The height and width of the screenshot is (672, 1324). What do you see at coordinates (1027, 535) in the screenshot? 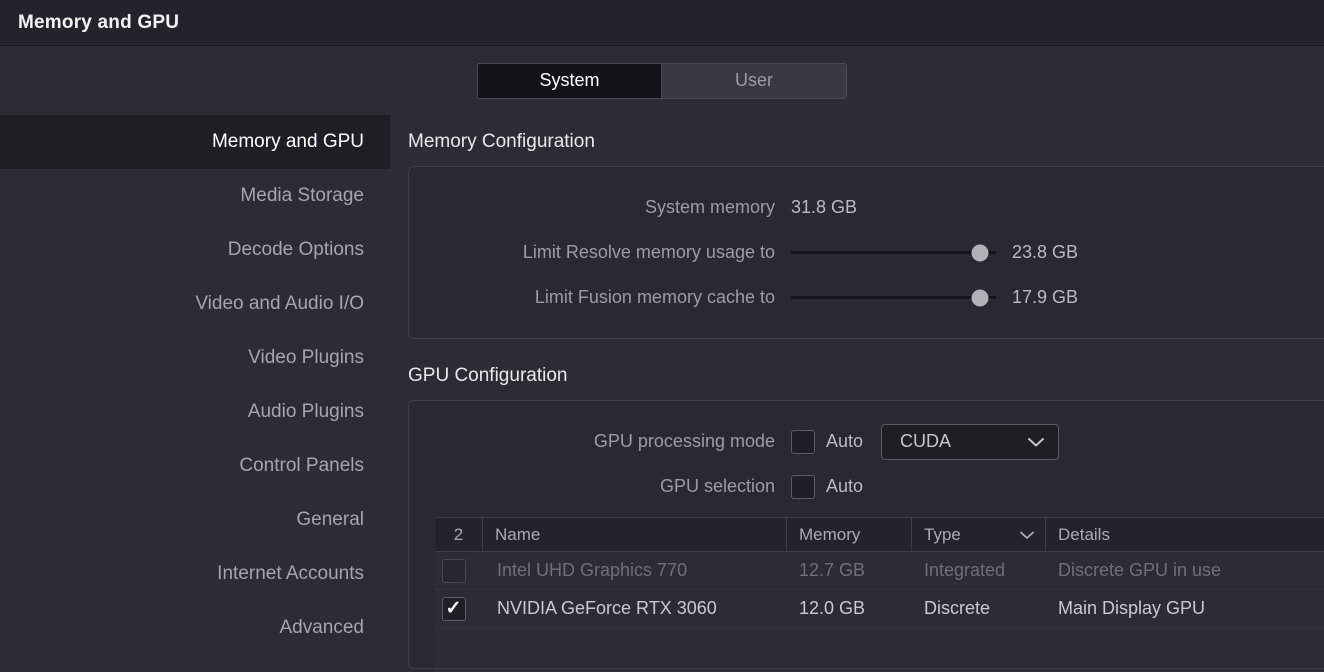
I see `sort-chevron-down-icon` at bounding box center [1027, 535].